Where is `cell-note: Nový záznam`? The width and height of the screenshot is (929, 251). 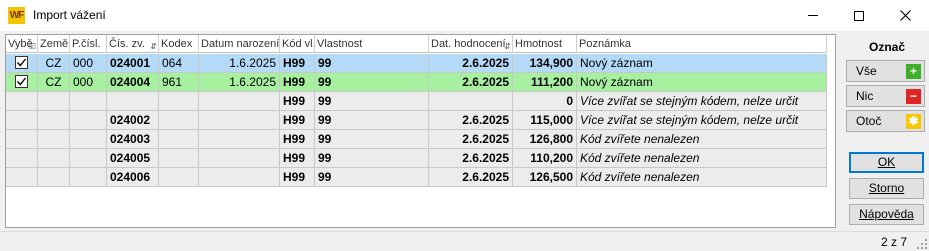 cell-note: Nový záznam is located at coordinates (702, 63).